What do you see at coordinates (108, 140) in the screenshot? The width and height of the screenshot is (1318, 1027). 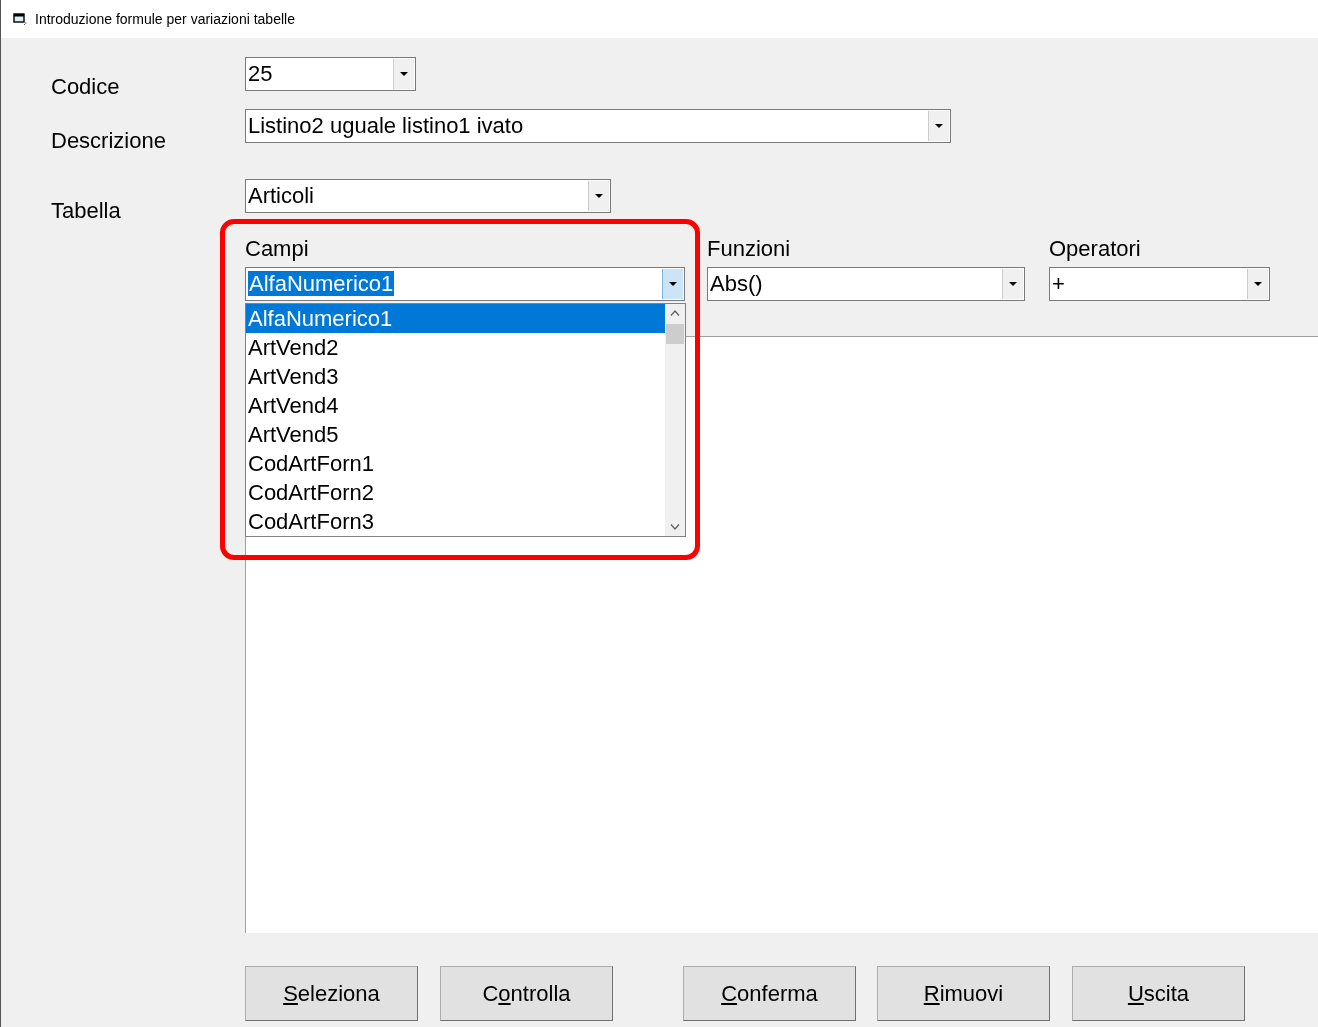 I see `field-label: Descrizione` at bounding box center [108, 140].